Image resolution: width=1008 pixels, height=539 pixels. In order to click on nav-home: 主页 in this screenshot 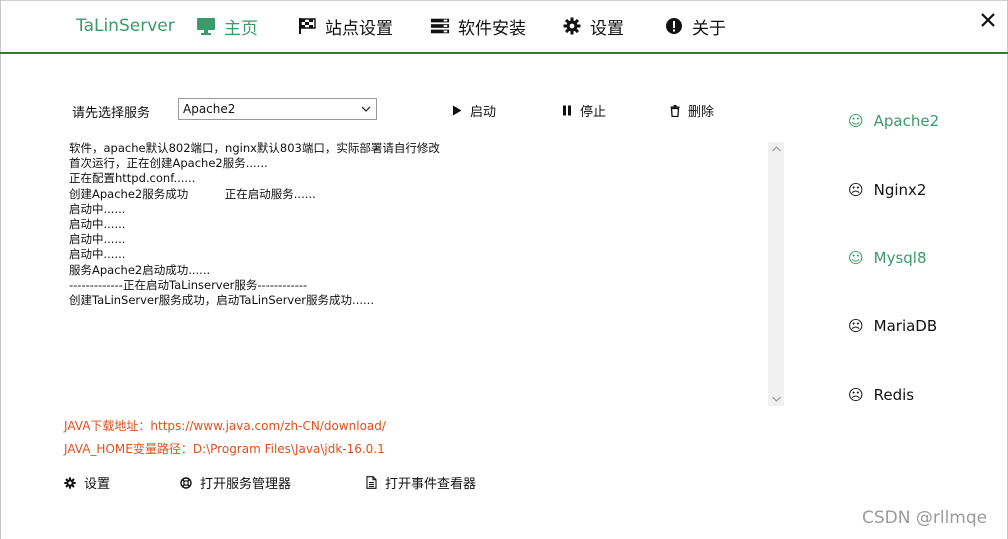, I will do `click(227, 27)`.